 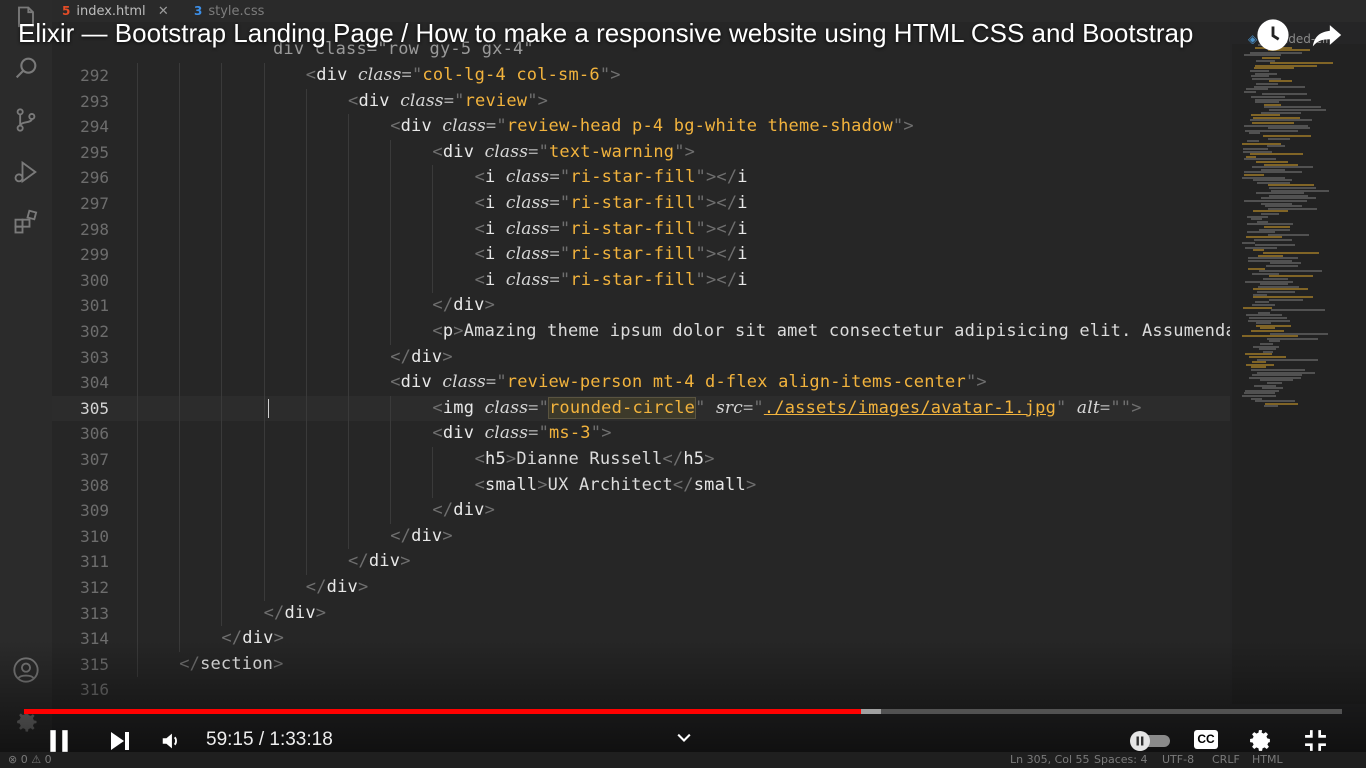 What do you see at coordinates (171, 741) in the screenshot?
I see `volume-button` at bounding box center [171, 741].